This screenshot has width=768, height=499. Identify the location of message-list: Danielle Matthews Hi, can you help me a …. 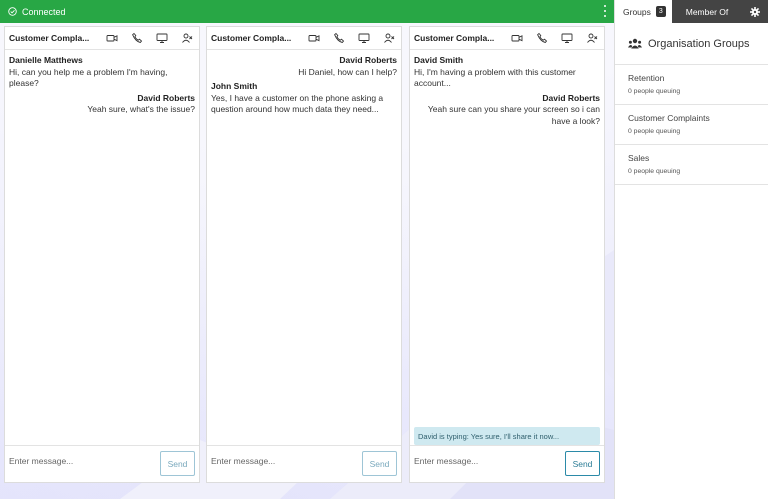
(102, 83).